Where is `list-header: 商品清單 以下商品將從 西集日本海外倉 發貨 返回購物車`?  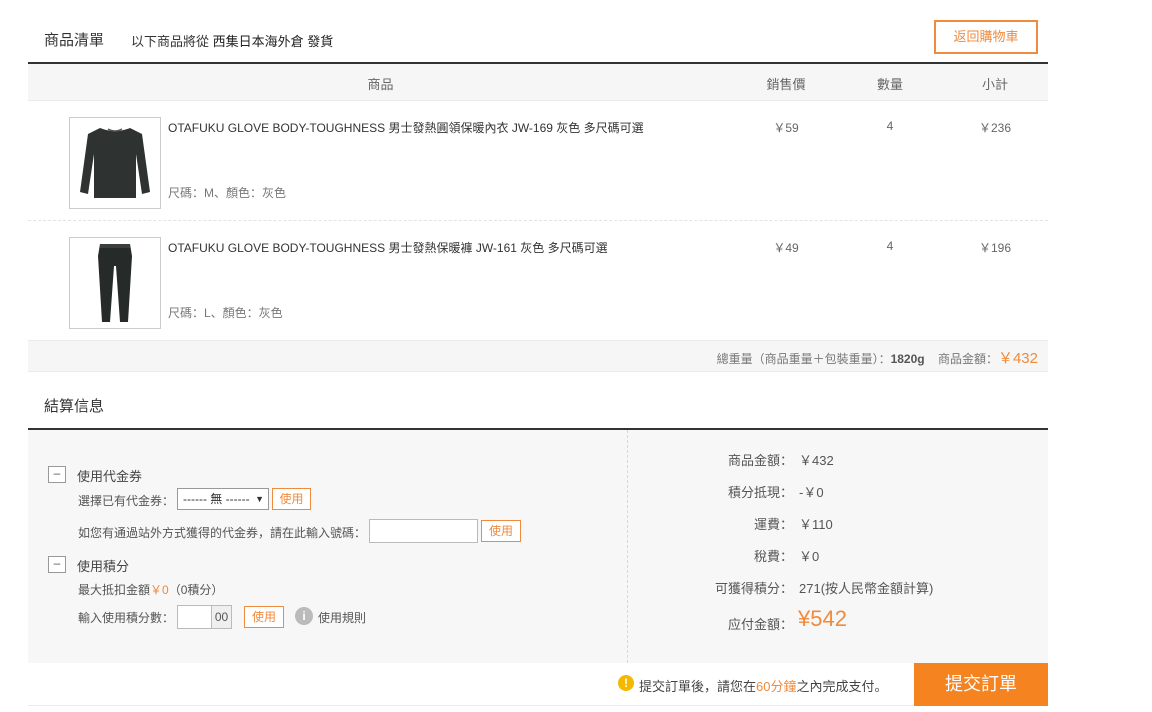 list-header: 商品清單 以下商品將從 西集日本海外倉 發貨 返回購物車 is located at coordinates (538, 40).